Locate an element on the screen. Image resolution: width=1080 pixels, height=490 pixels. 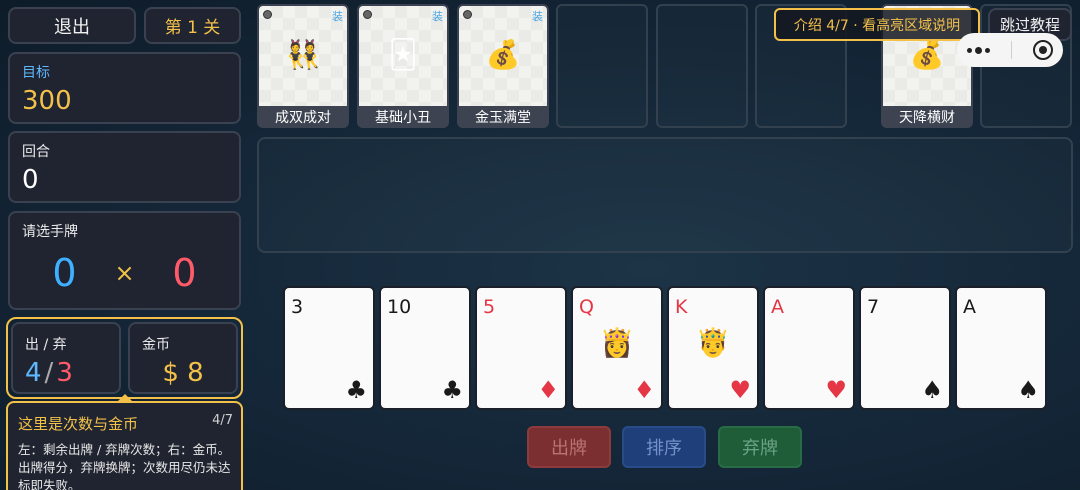
hand-card: 5 ♦ is located at coordinates (521, 348).